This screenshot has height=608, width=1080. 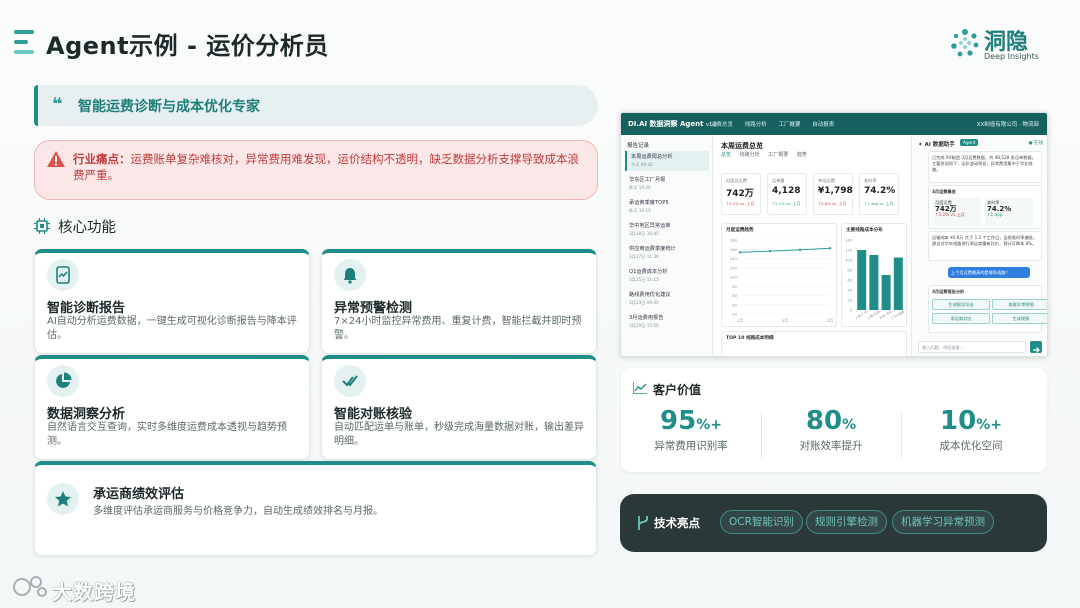 I want to click on dashboard-nav-item: 线路分析, so click(x=756, y=125).